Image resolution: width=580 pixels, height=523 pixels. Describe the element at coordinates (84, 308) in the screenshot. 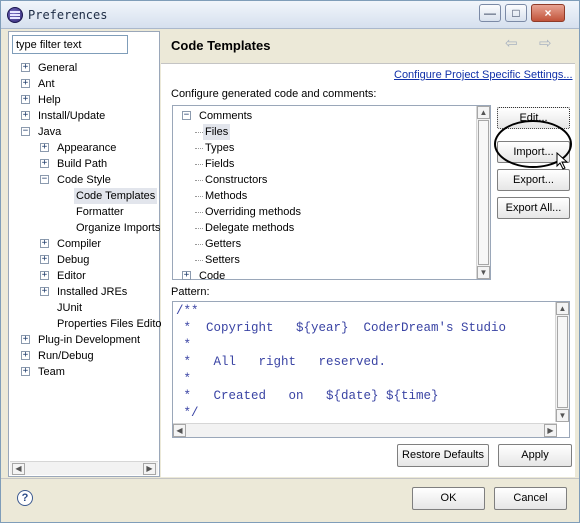

I see `nav-tree-item: JUnit` at that location.